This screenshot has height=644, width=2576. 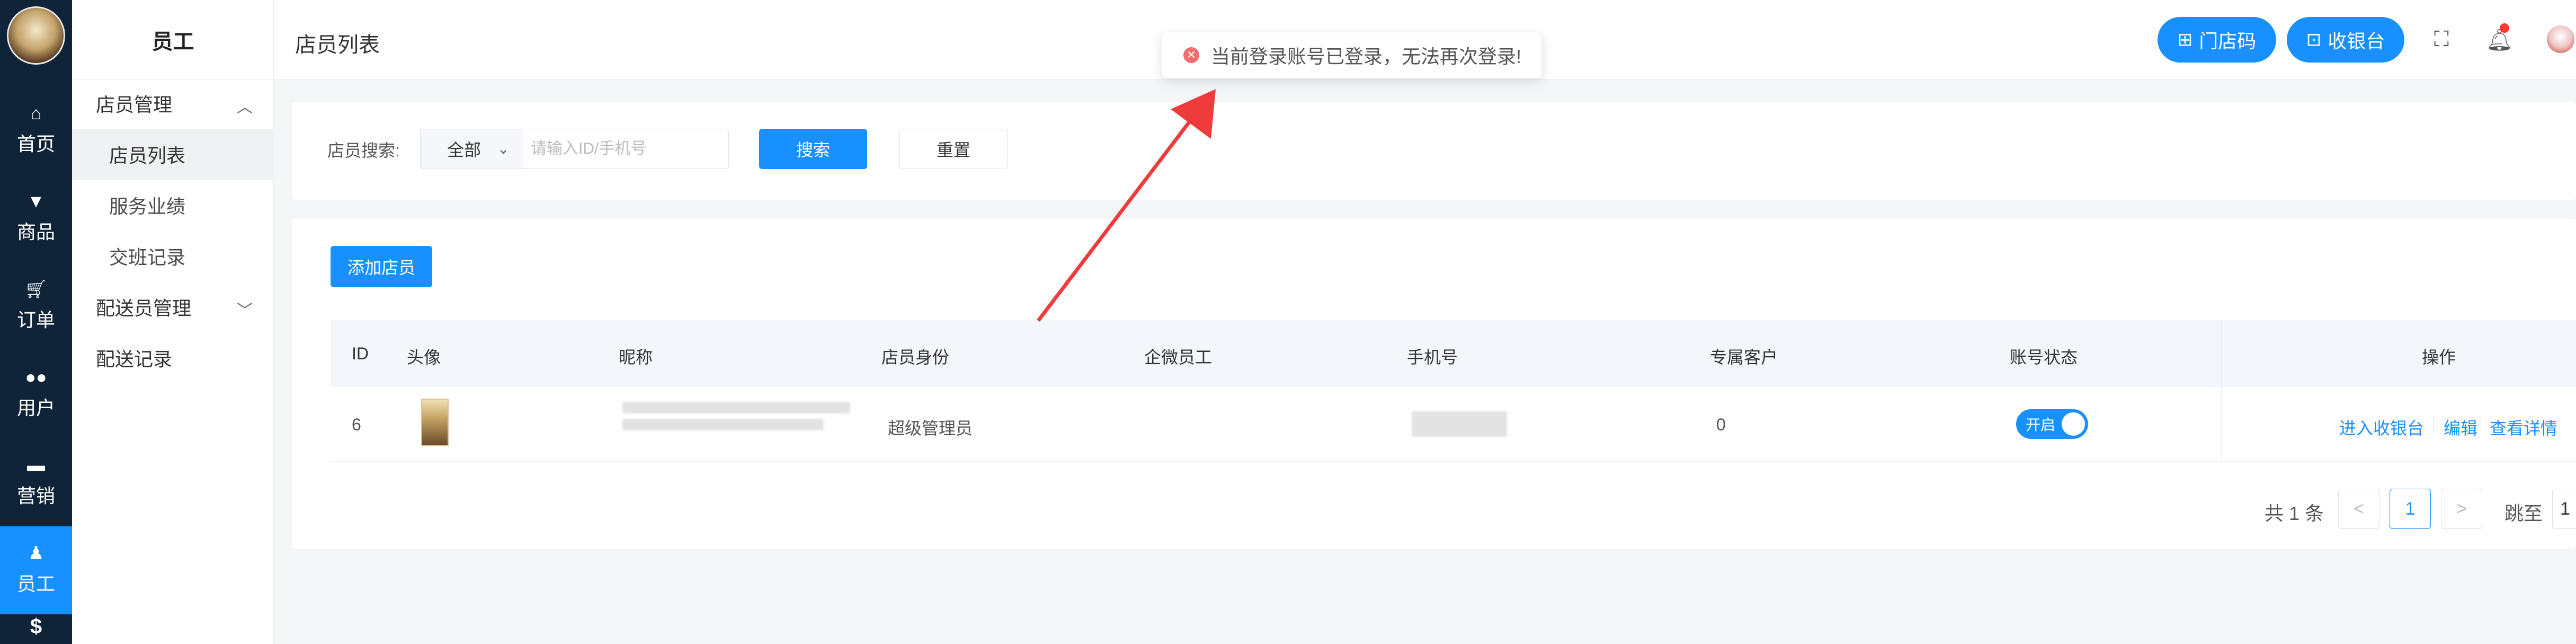 I want to click on nickname-redacted-line2, so click(x=723, y=424).